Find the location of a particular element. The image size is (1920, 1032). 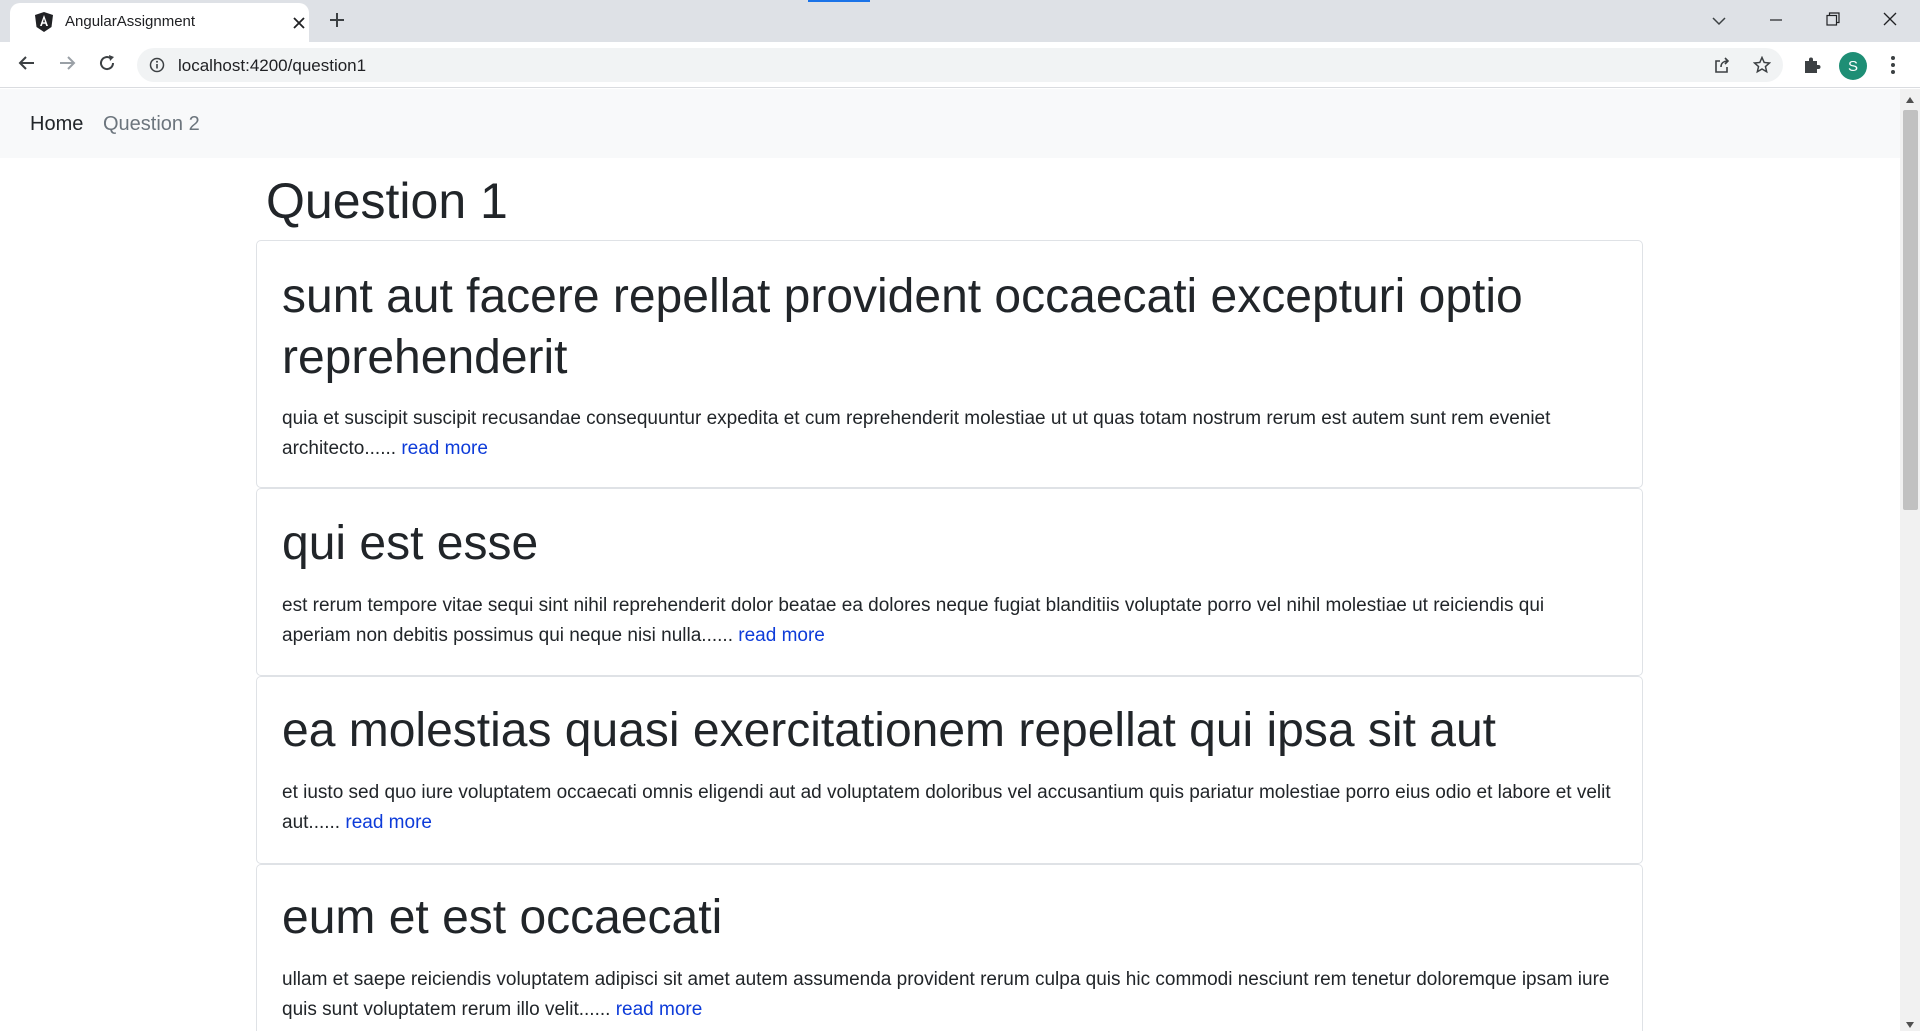

back-button is located at coordinates (27, 65).